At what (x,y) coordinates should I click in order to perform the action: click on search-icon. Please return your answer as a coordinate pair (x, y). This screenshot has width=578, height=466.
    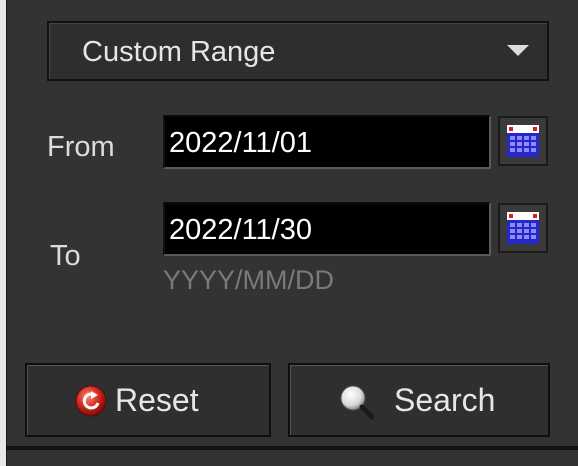
    Looking at the image, I should click on (357, 402).